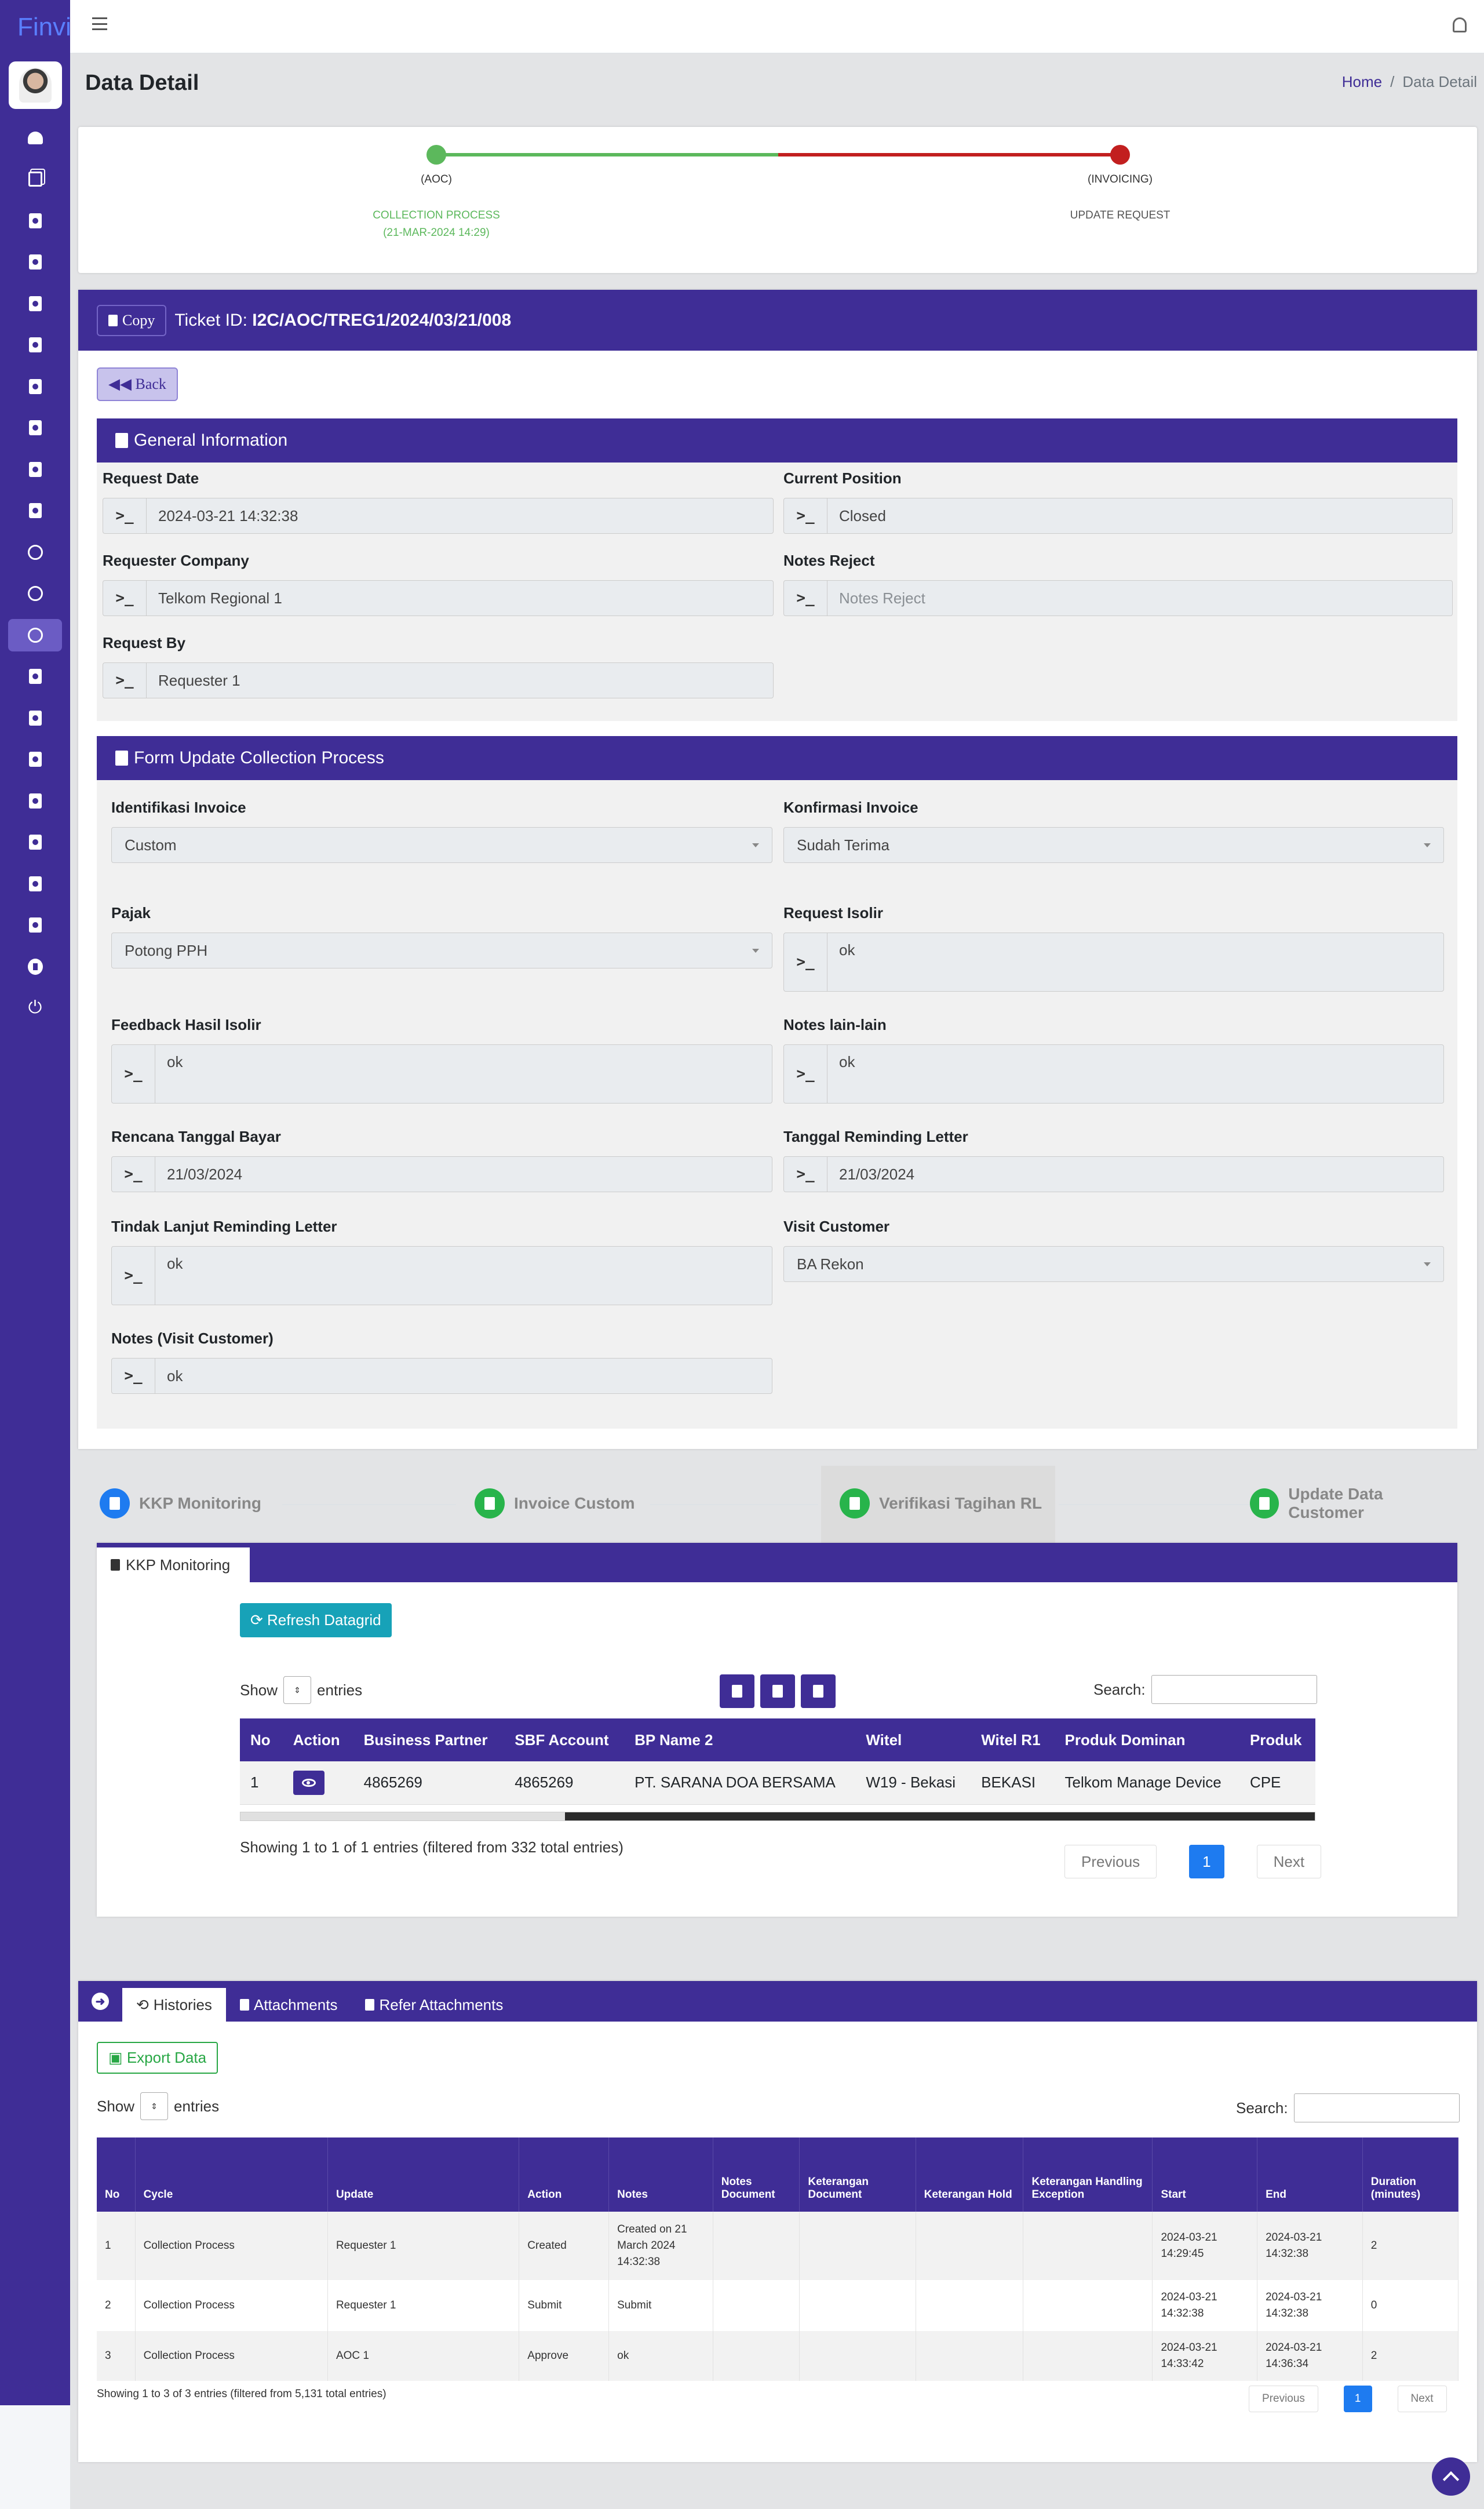 The image size is (1484, 2509). I want to click on column-header: Update, so click(423, 2174).